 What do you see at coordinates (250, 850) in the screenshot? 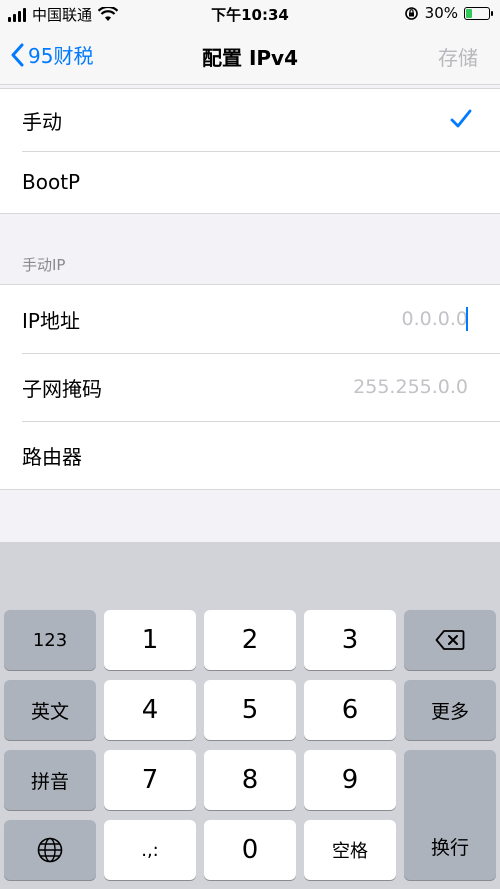
I see `key-0: 0` at bounding box center [250, 850].